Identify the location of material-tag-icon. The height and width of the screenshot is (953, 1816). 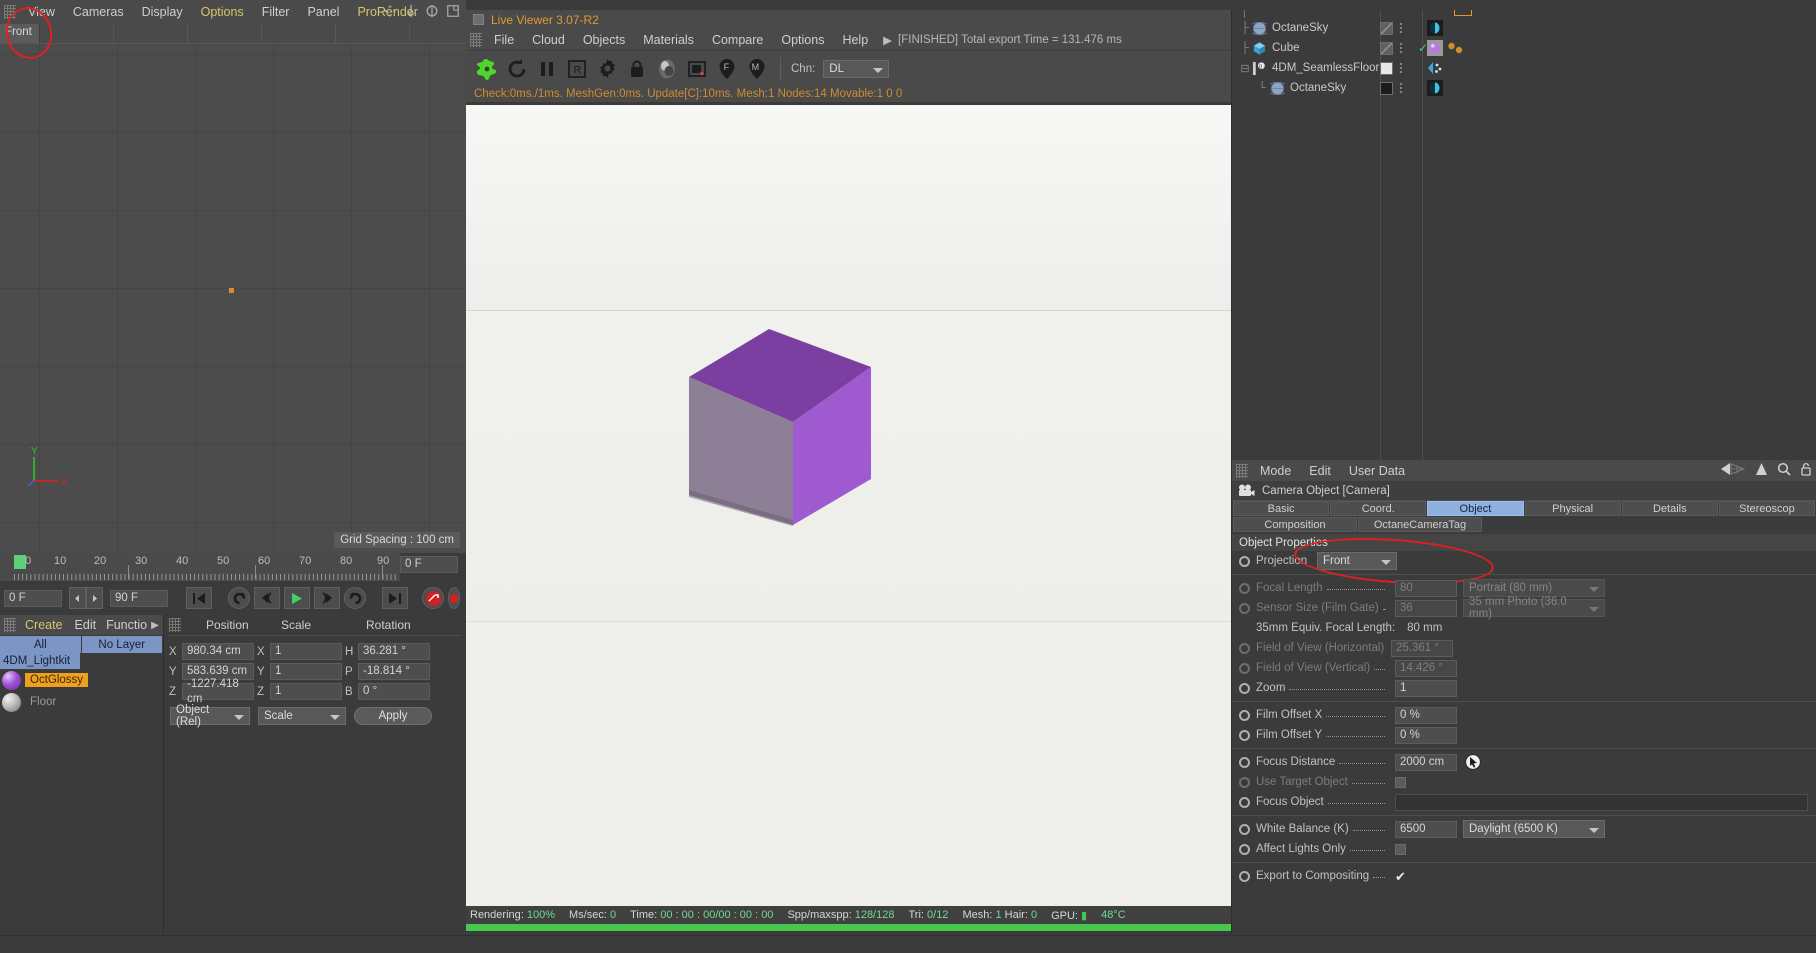
(1435, 48).